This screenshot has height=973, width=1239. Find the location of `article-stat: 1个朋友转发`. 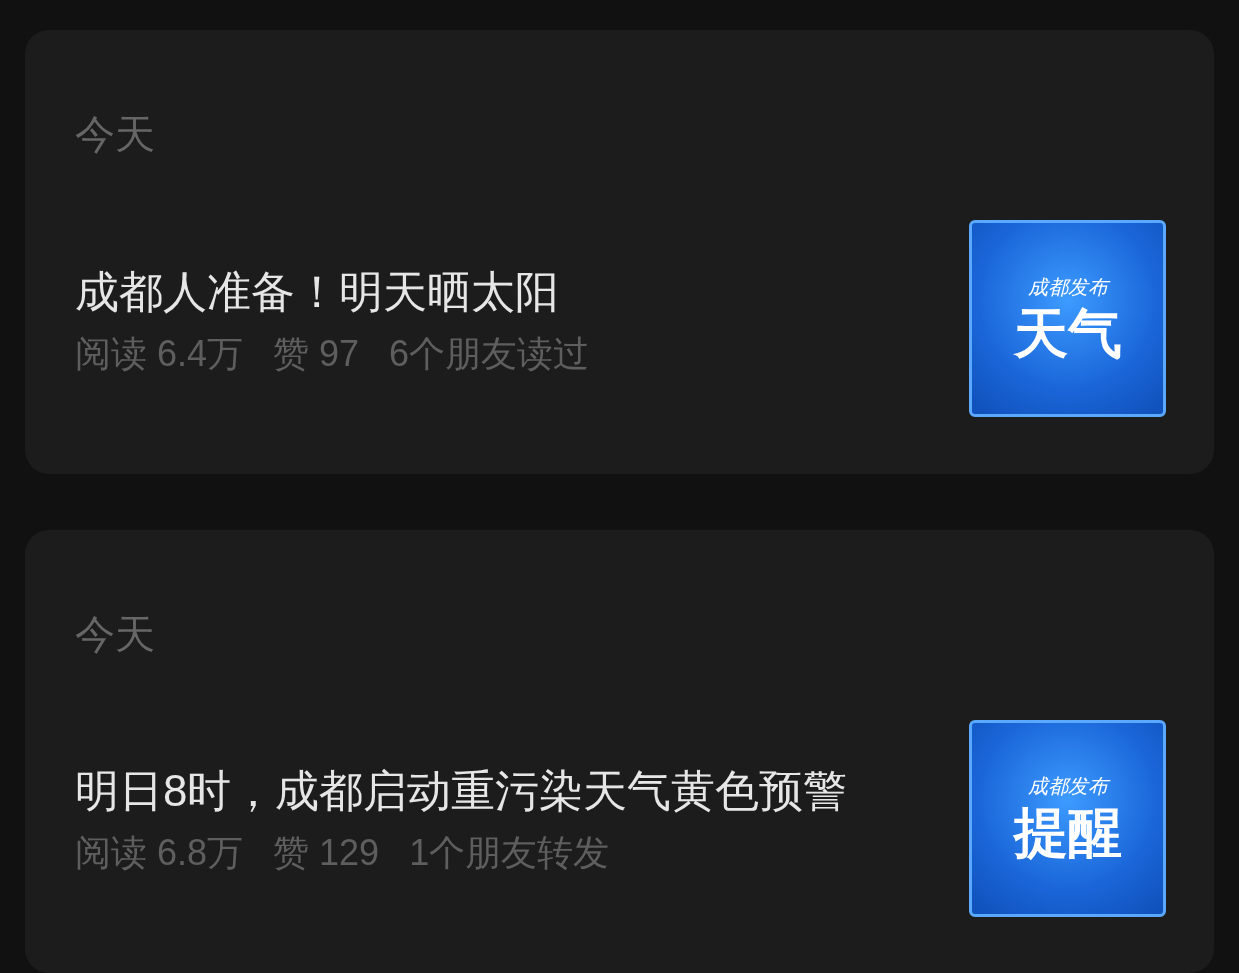

article-stat: 1个朋友转发 is located at coordinates (509, 853).